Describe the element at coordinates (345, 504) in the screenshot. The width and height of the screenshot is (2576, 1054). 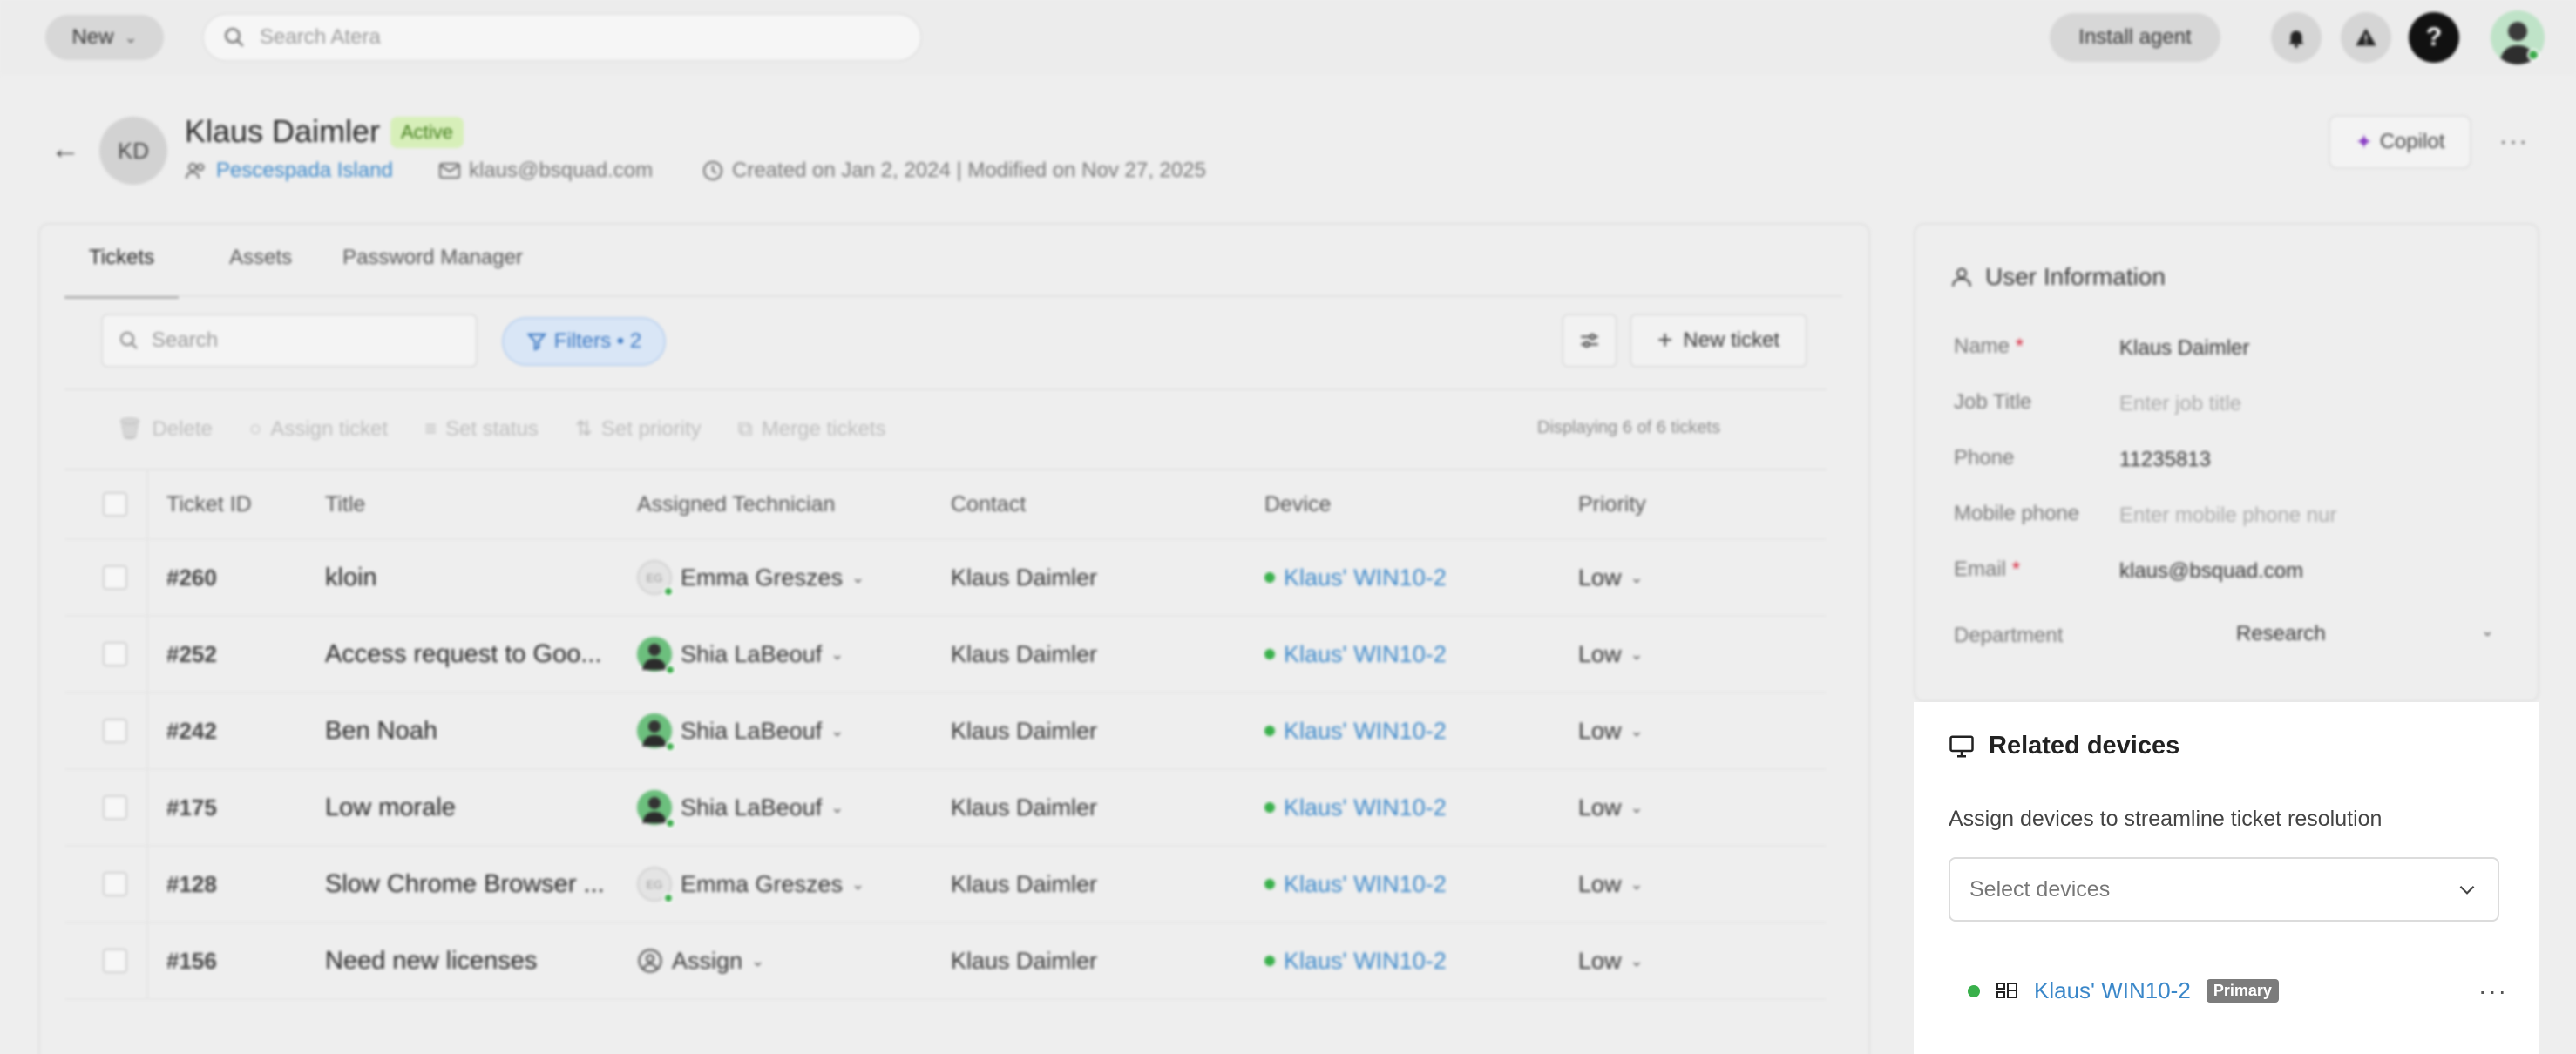
I see `col-title: Title` at that location.